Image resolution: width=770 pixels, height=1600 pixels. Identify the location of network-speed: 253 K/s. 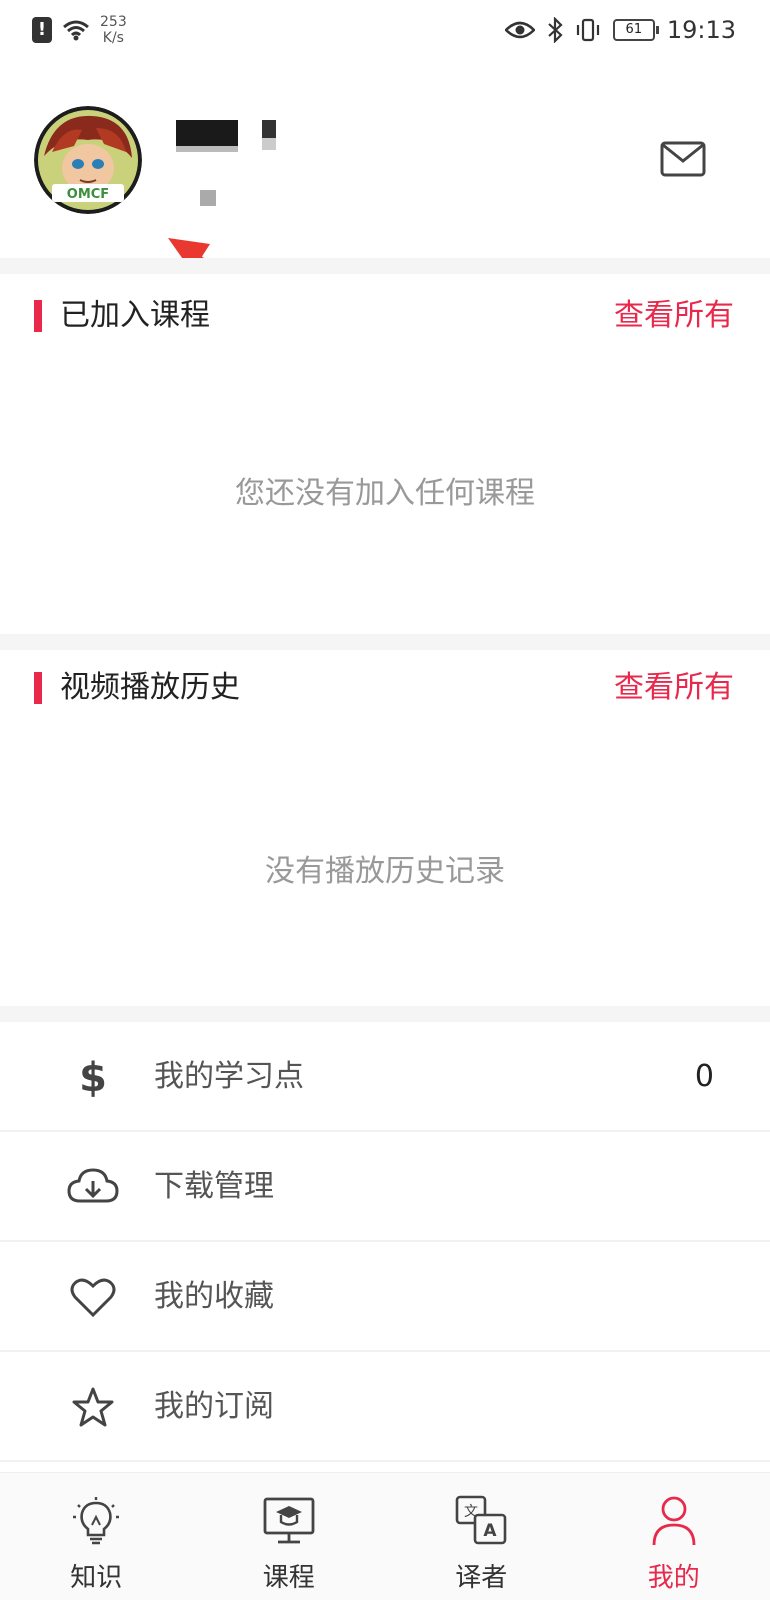
(113, 30).